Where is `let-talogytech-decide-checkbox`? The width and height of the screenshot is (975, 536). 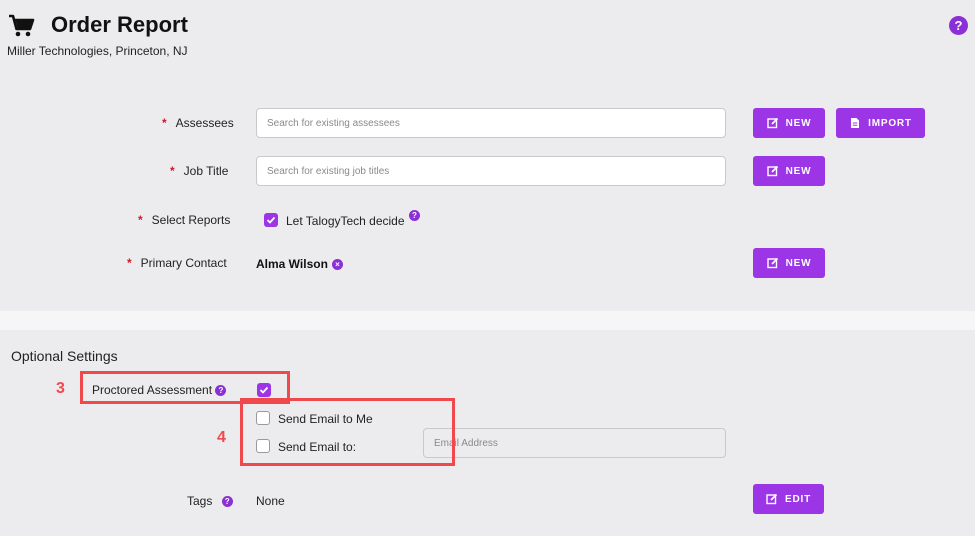 let-talogytech-decide-checkbox is located at coordinates (271, 220).